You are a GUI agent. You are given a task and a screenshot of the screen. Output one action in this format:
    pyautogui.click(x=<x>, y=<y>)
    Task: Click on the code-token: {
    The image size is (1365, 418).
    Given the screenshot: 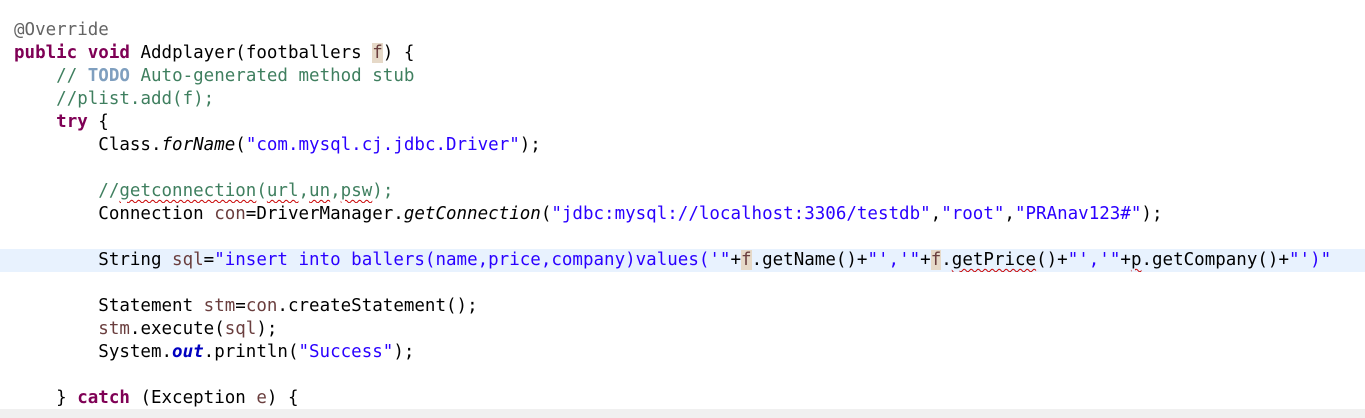 What is the action you would take?
    pyautogui.click(x=98, y=122)
    